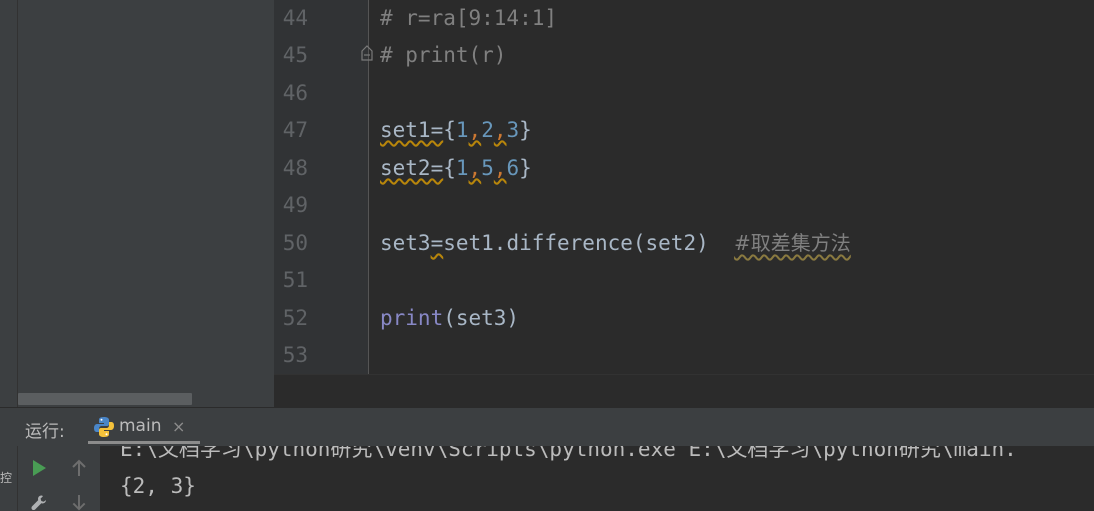 The image size is (1094, 511). What do you see at coordinates (469, 18) in the screenshot?
I see `code-line-comment: # r=ra[9:14:1]` at bounding box center [469, 18].